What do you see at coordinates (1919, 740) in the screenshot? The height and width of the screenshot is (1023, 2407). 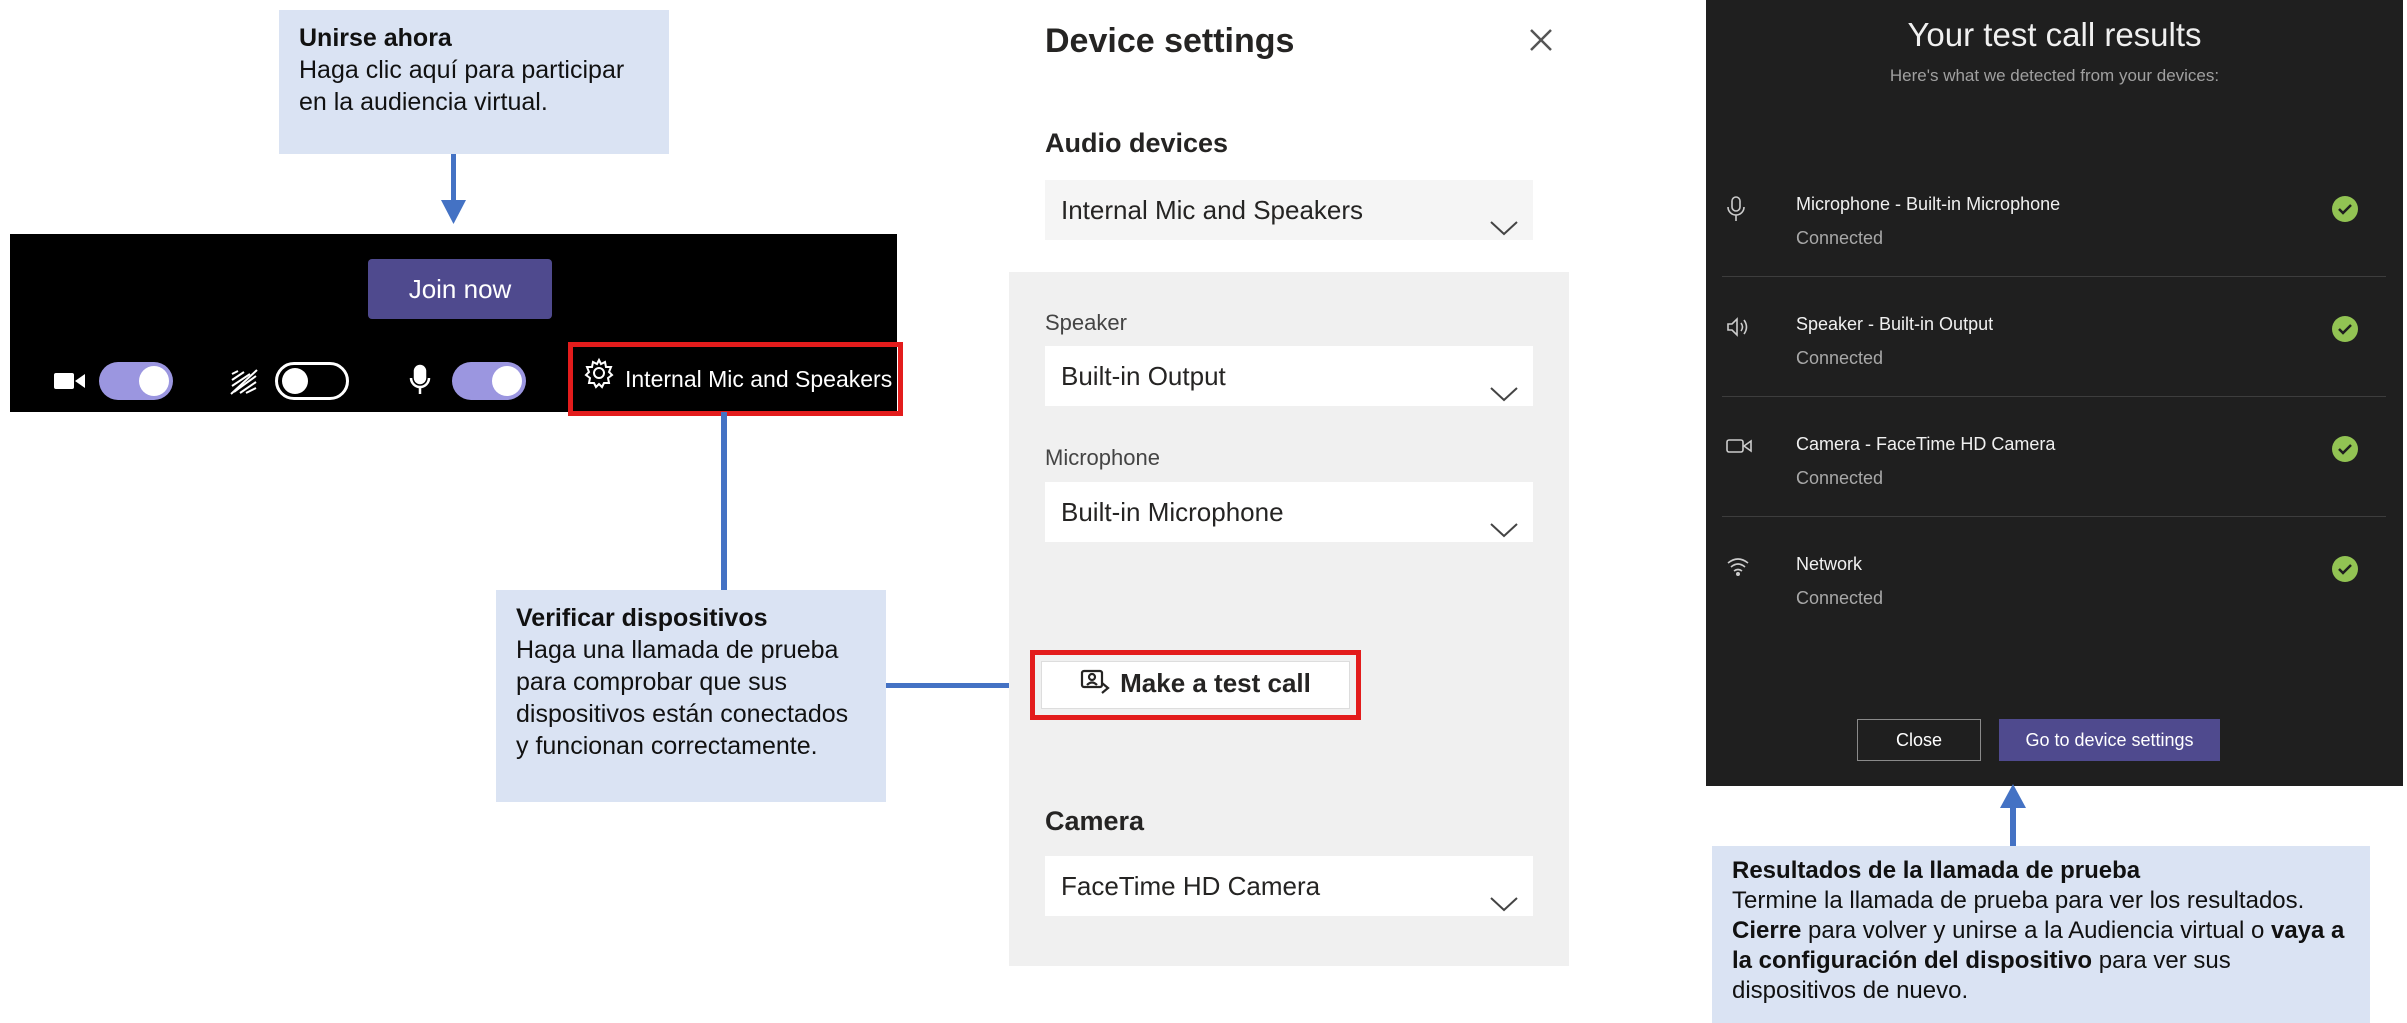 I see `results-close-button: Close` at bounding box center [1919, 740].